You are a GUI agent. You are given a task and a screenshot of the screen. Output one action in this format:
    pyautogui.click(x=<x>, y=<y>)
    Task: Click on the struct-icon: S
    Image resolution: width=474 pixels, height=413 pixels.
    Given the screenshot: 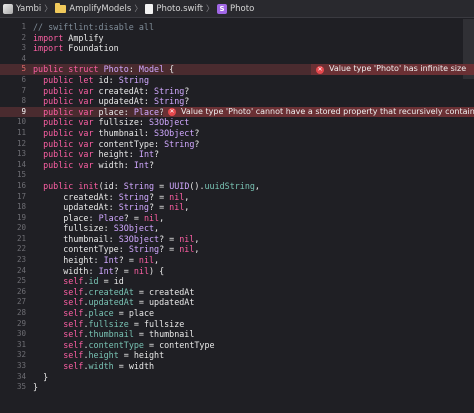 What is the action you would take?
    pyautogui.click(x=222, y=8)
    